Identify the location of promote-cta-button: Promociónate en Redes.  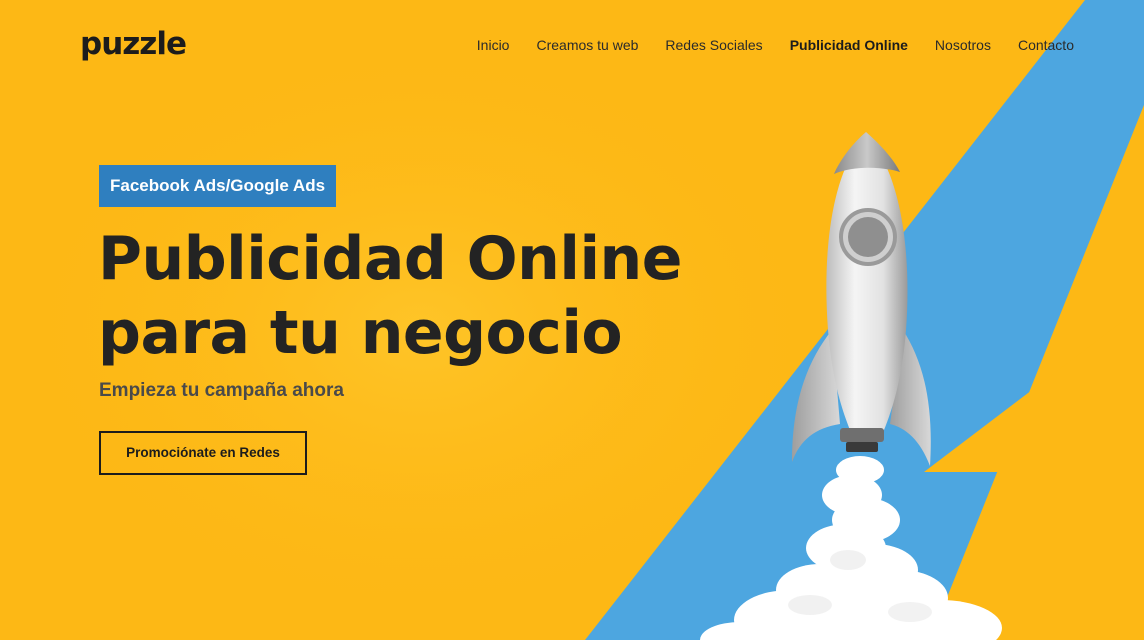
(203, 453).